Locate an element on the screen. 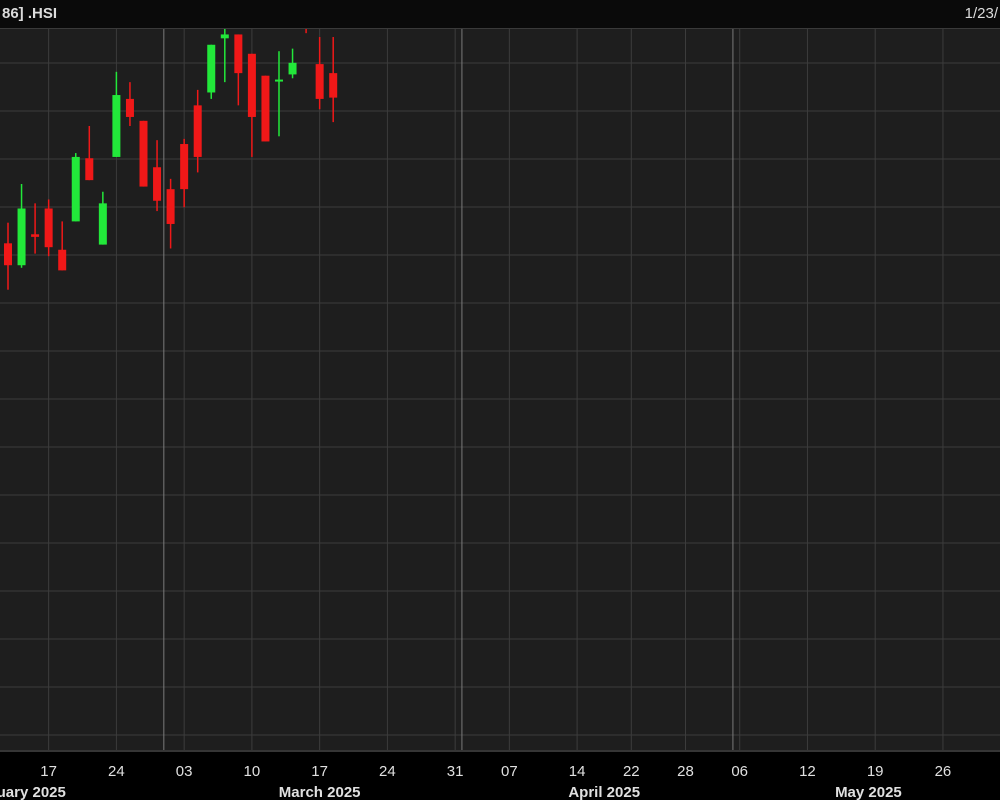 Image resolution: width=1000 pixels, height=800 pixels. instrument-title: 86] .HSI is located at coordinates (30, 13).